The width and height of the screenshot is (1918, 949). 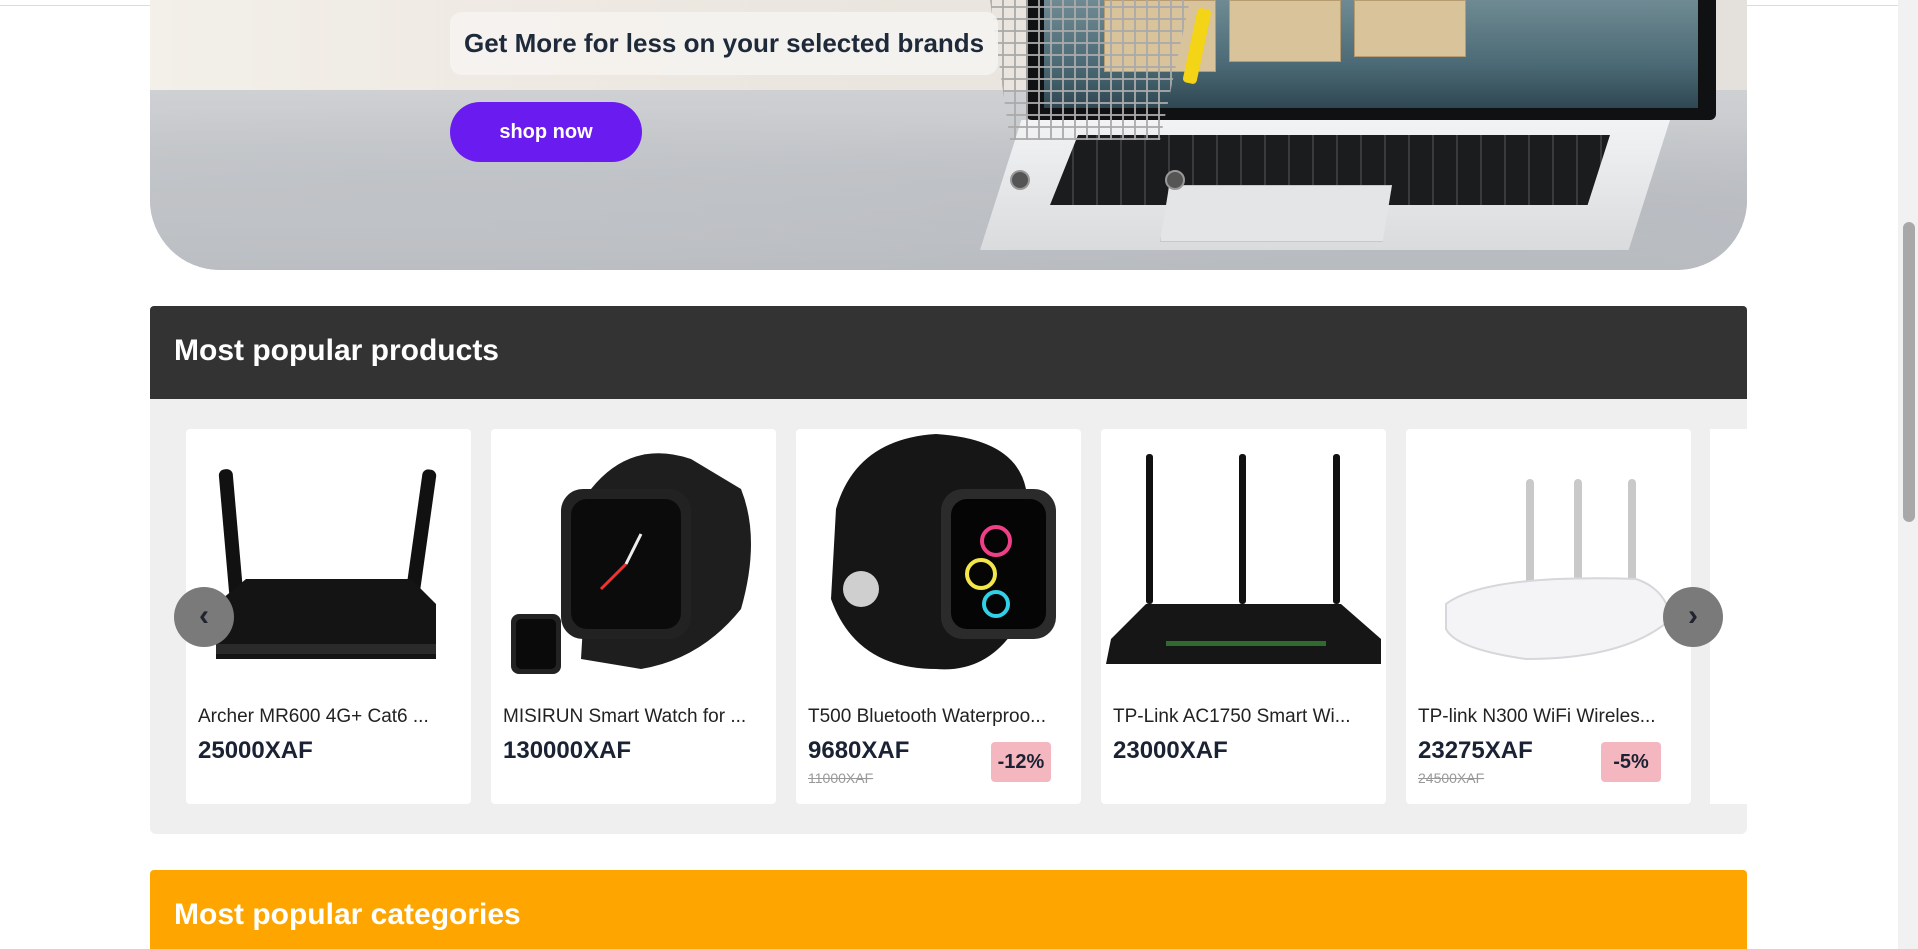 I want to click on product-card: TP-Link AC1750 Smart Wi... 23000XAF, so click(x=1243, y=616).